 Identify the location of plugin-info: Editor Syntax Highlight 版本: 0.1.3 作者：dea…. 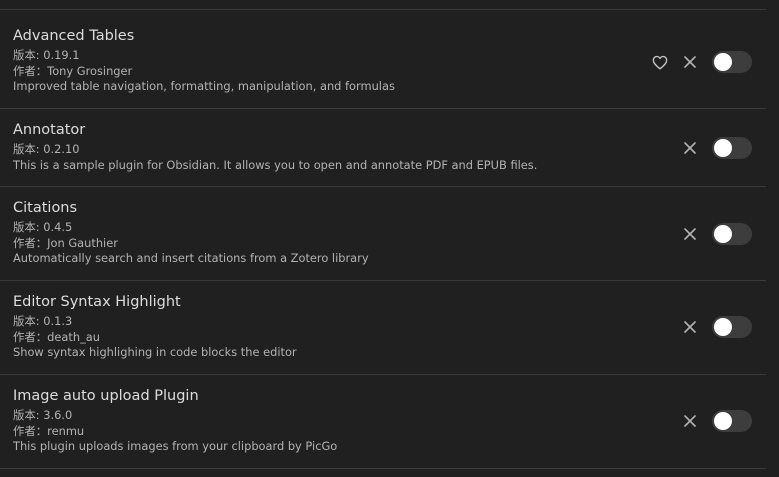
(313, 326).